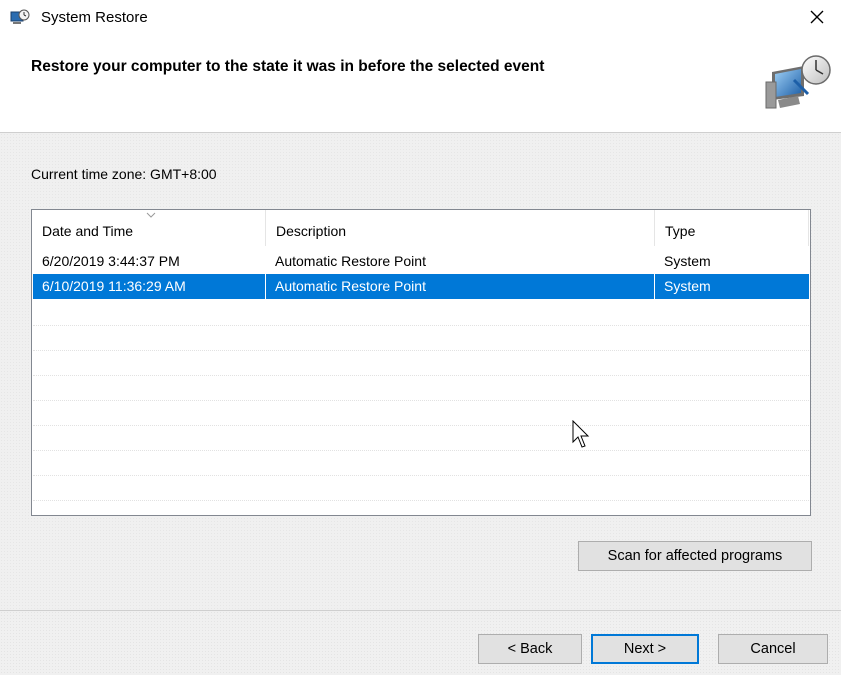  Describe the element at coordinates (149, 286) in the screenshot. I see `row-date: 6/10/2019 11:36:29 AM` at that location.